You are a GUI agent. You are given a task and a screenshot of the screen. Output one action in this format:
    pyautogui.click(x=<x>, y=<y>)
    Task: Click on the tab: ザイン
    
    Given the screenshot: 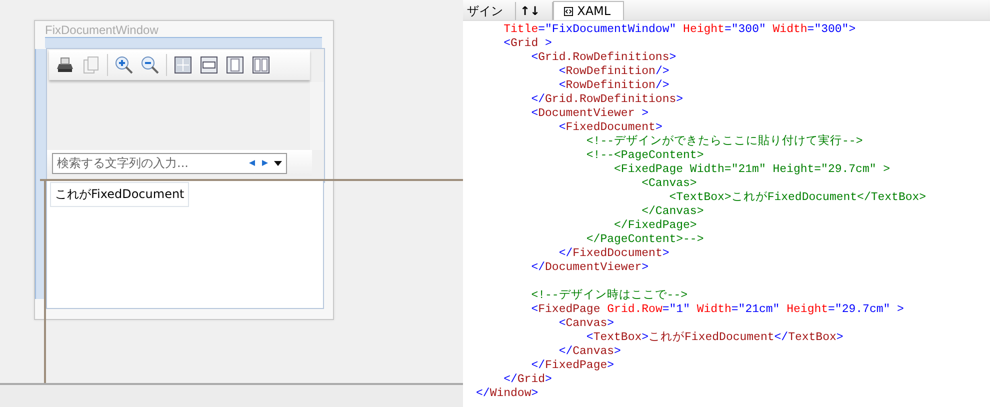 What is the action you would take?
    pyautogui.click(x=489, y=11)
    